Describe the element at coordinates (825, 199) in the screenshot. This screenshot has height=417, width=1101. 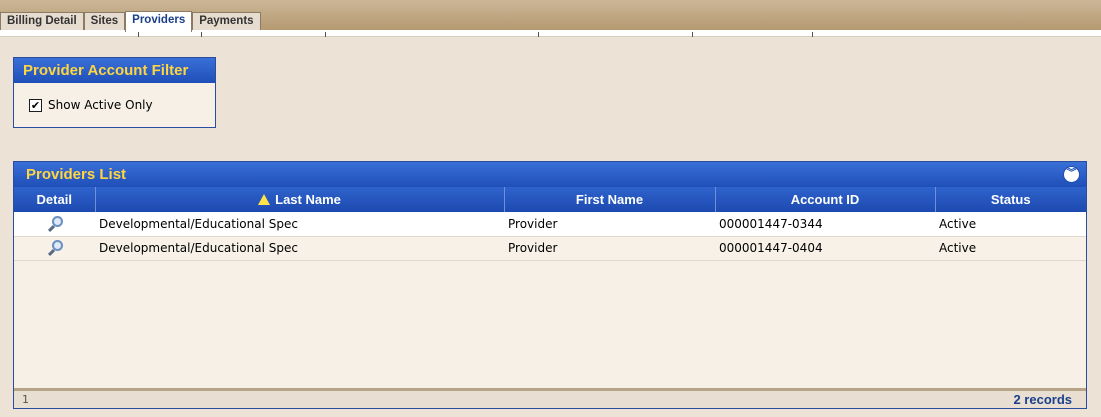
I see `column-header-account-id: Account ID` at that location.